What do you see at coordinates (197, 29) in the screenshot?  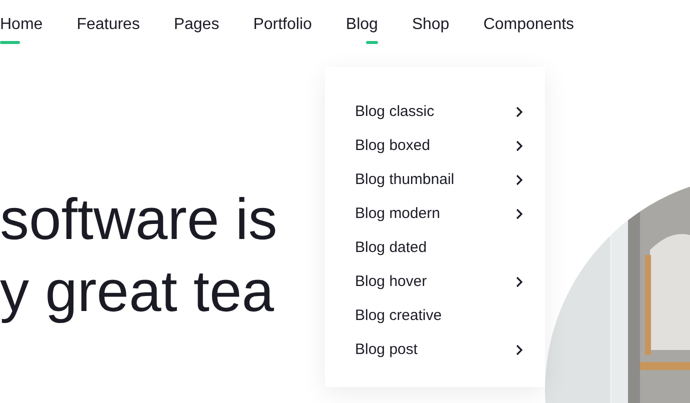 I see `nav-link: Pages` at bounding box center [197, 29].